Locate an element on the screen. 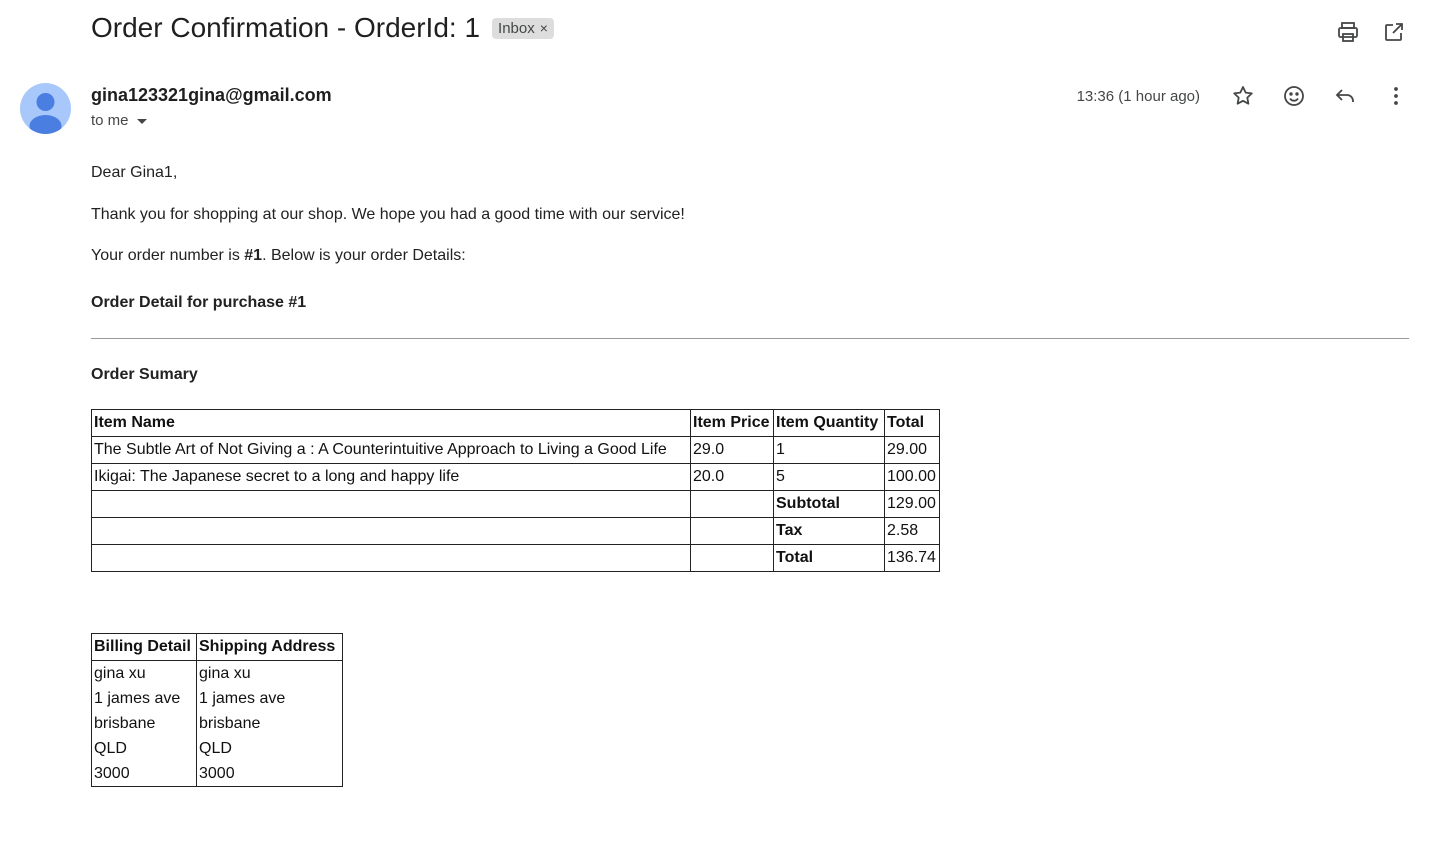 The image size is (1430, 868). total-value: 136.74 is located at coordinates (912, 558).